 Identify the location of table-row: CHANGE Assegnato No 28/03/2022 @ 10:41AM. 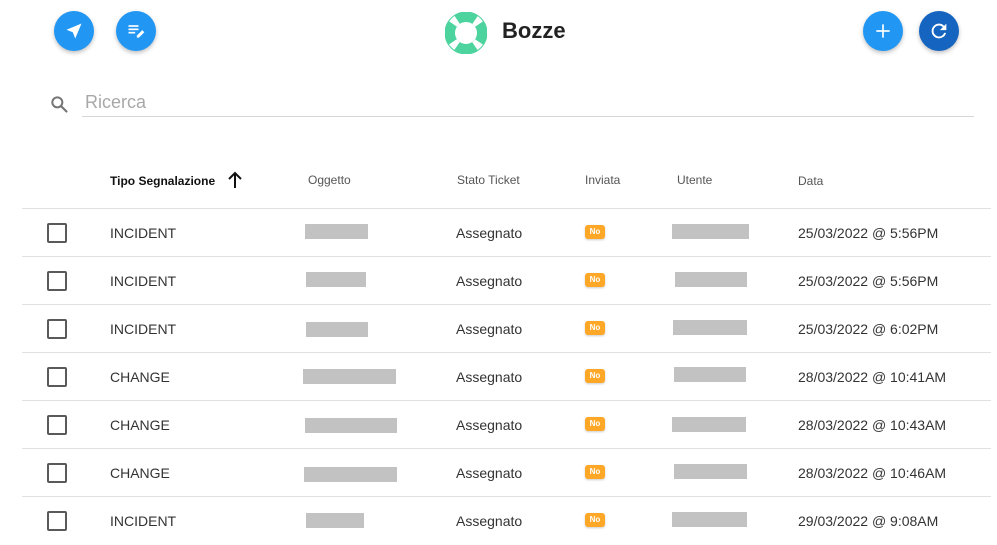
(506, 376).